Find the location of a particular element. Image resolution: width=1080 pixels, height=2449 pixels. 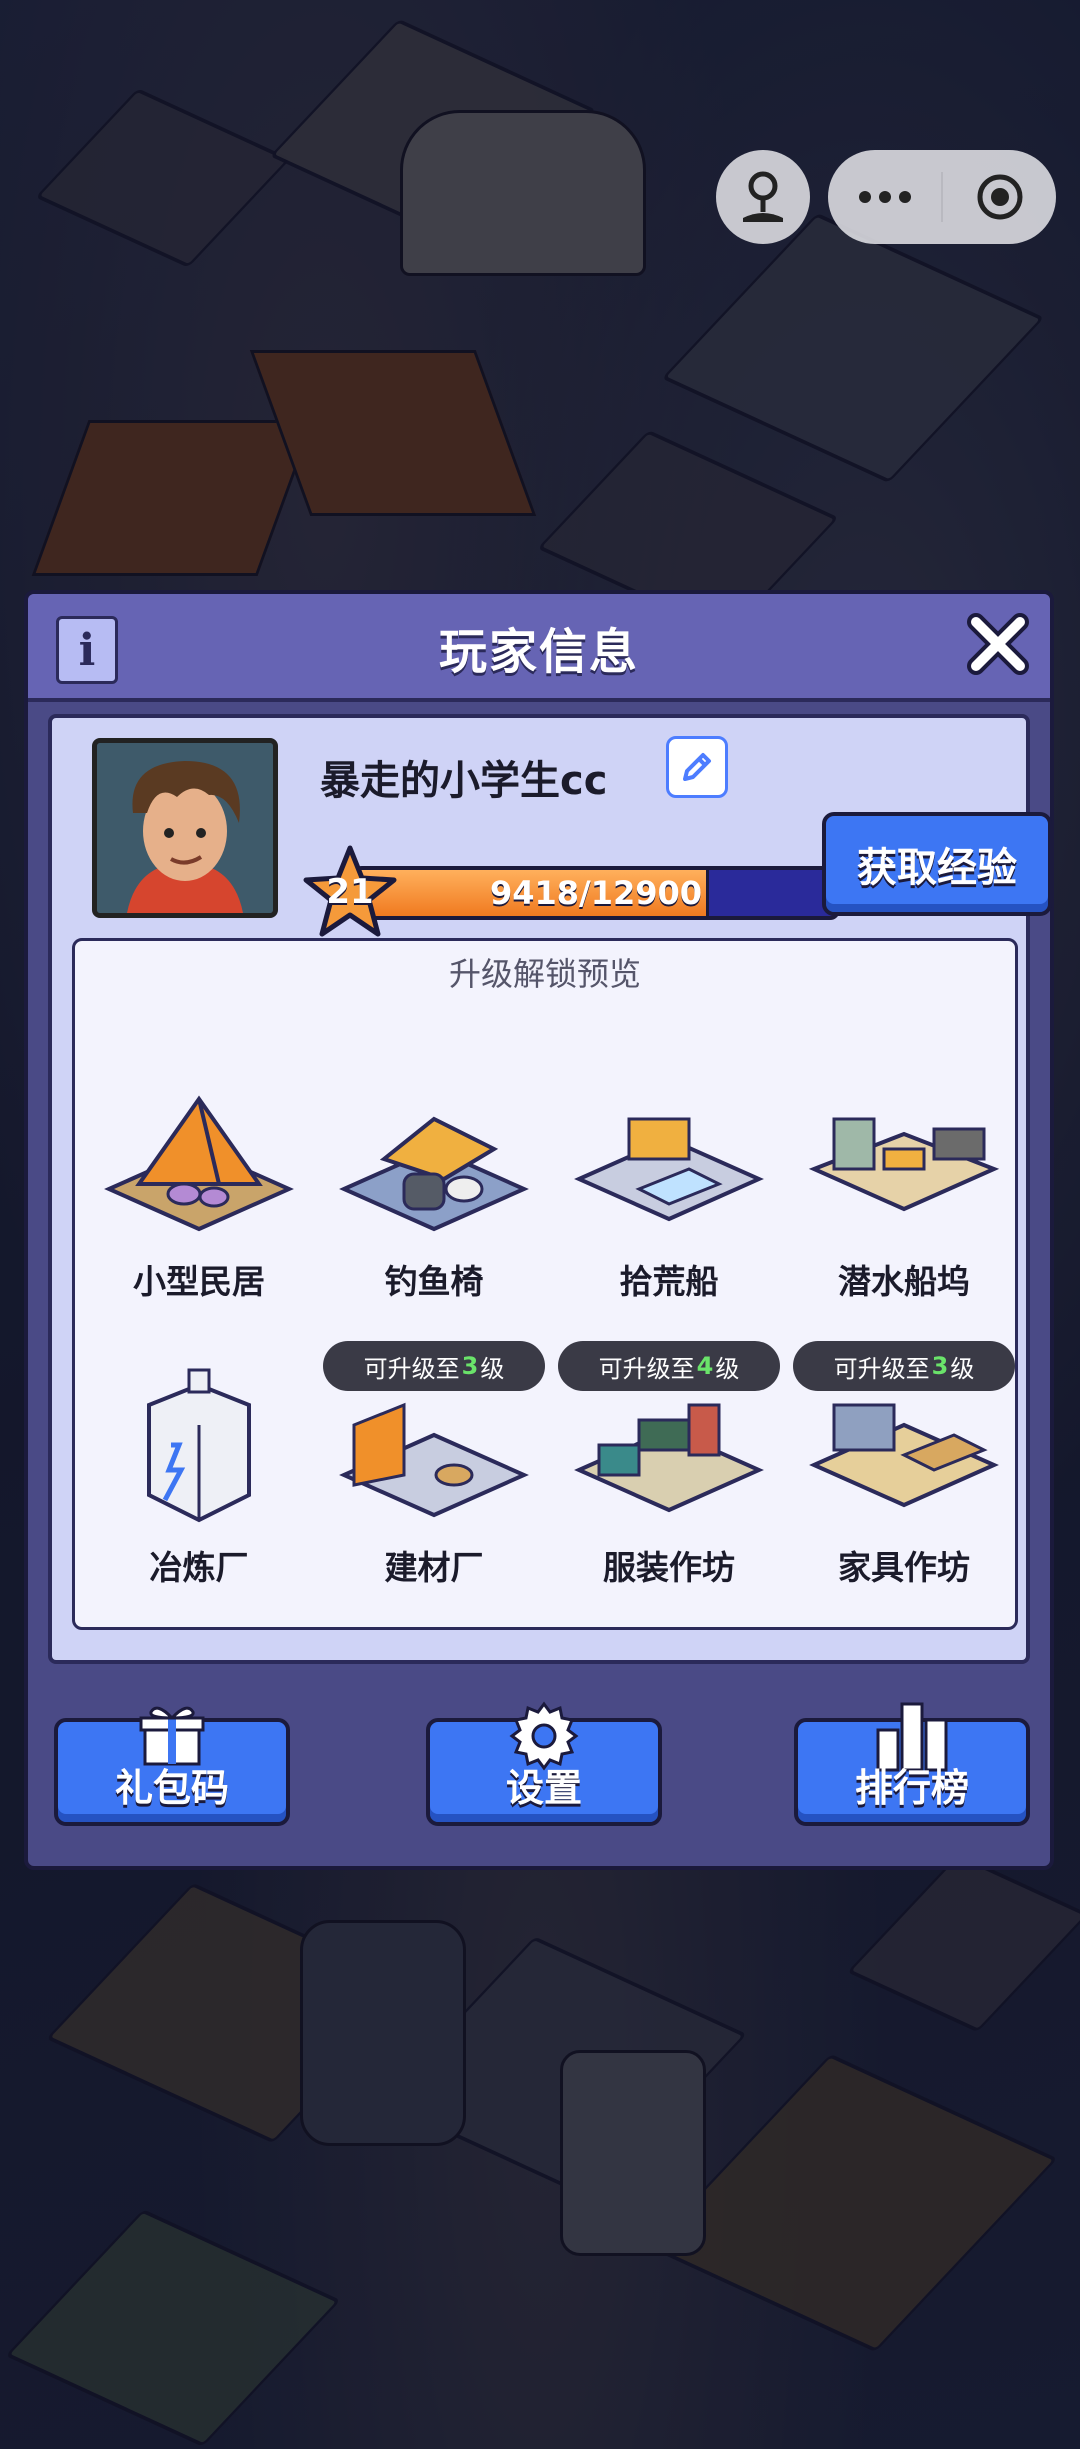

xp-progress-bar: 9418/12900 is located at coordinates (596, 893).